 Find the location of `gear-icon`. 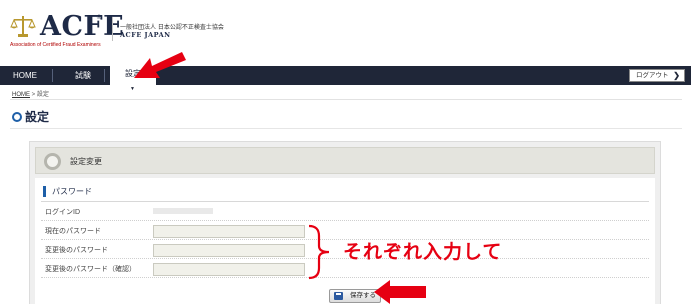

gear-icon is located at coordinates (52, 161).